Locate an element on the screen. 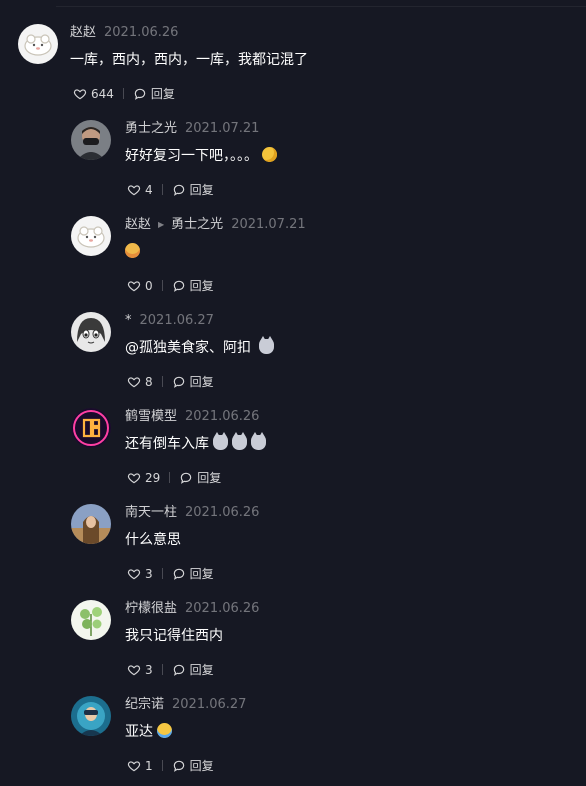  comment-meta: * 2021.06.27 is located at coordinates (169, 321).